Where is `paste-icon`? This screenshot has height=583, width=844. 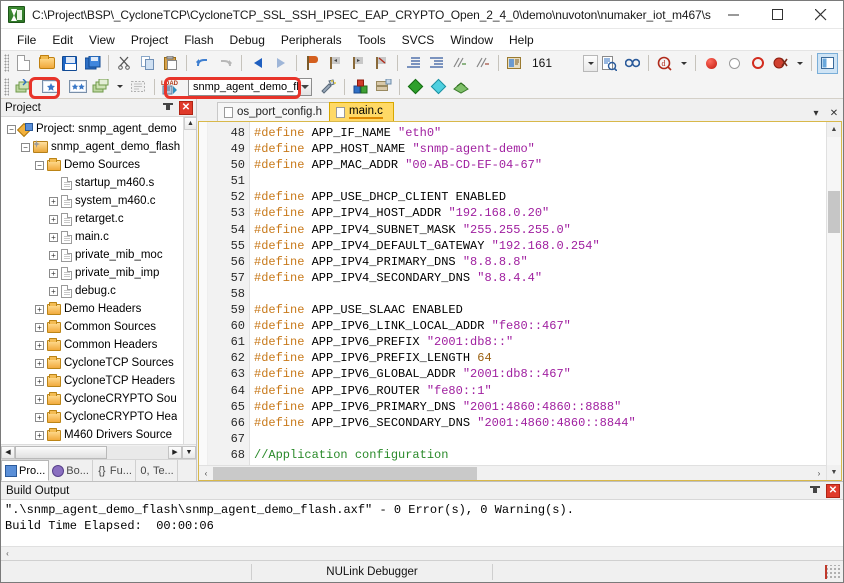
paste-icon is located at coordinates (170, 63).